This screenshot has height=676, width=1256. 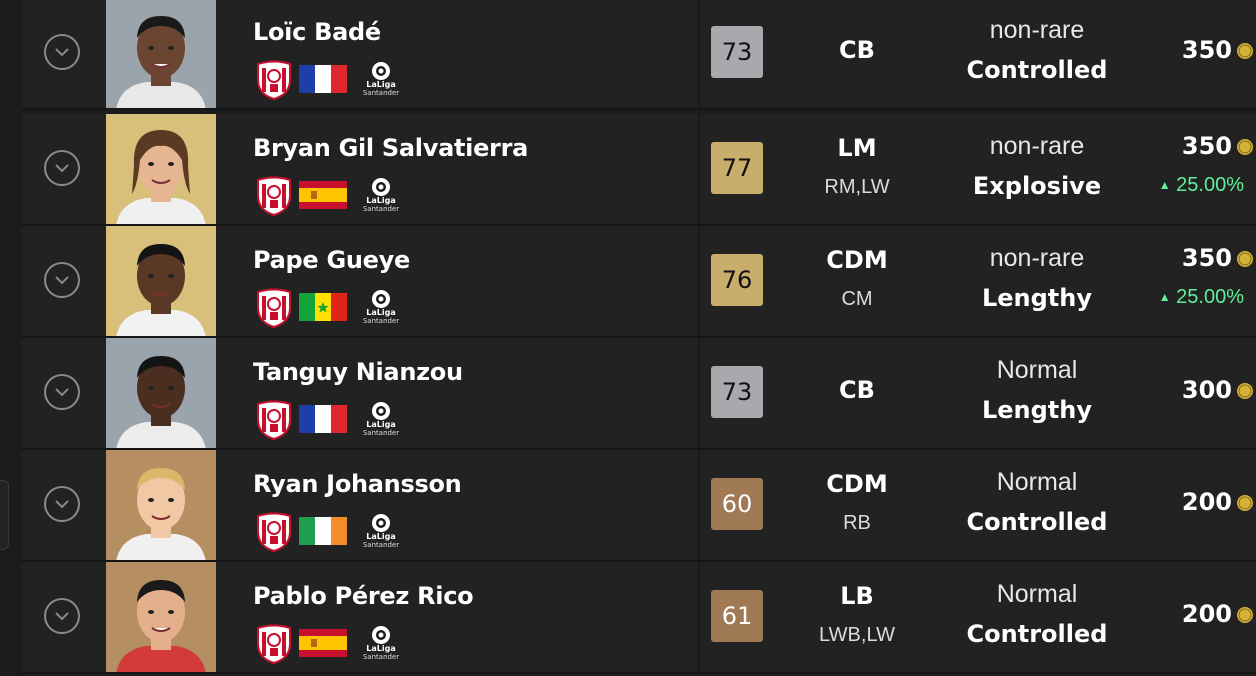 What do you see at coordinates (358, 372) in the screenshot?
I see `player-name: Tanguy Nianzou` at bounding box center [358, 372].